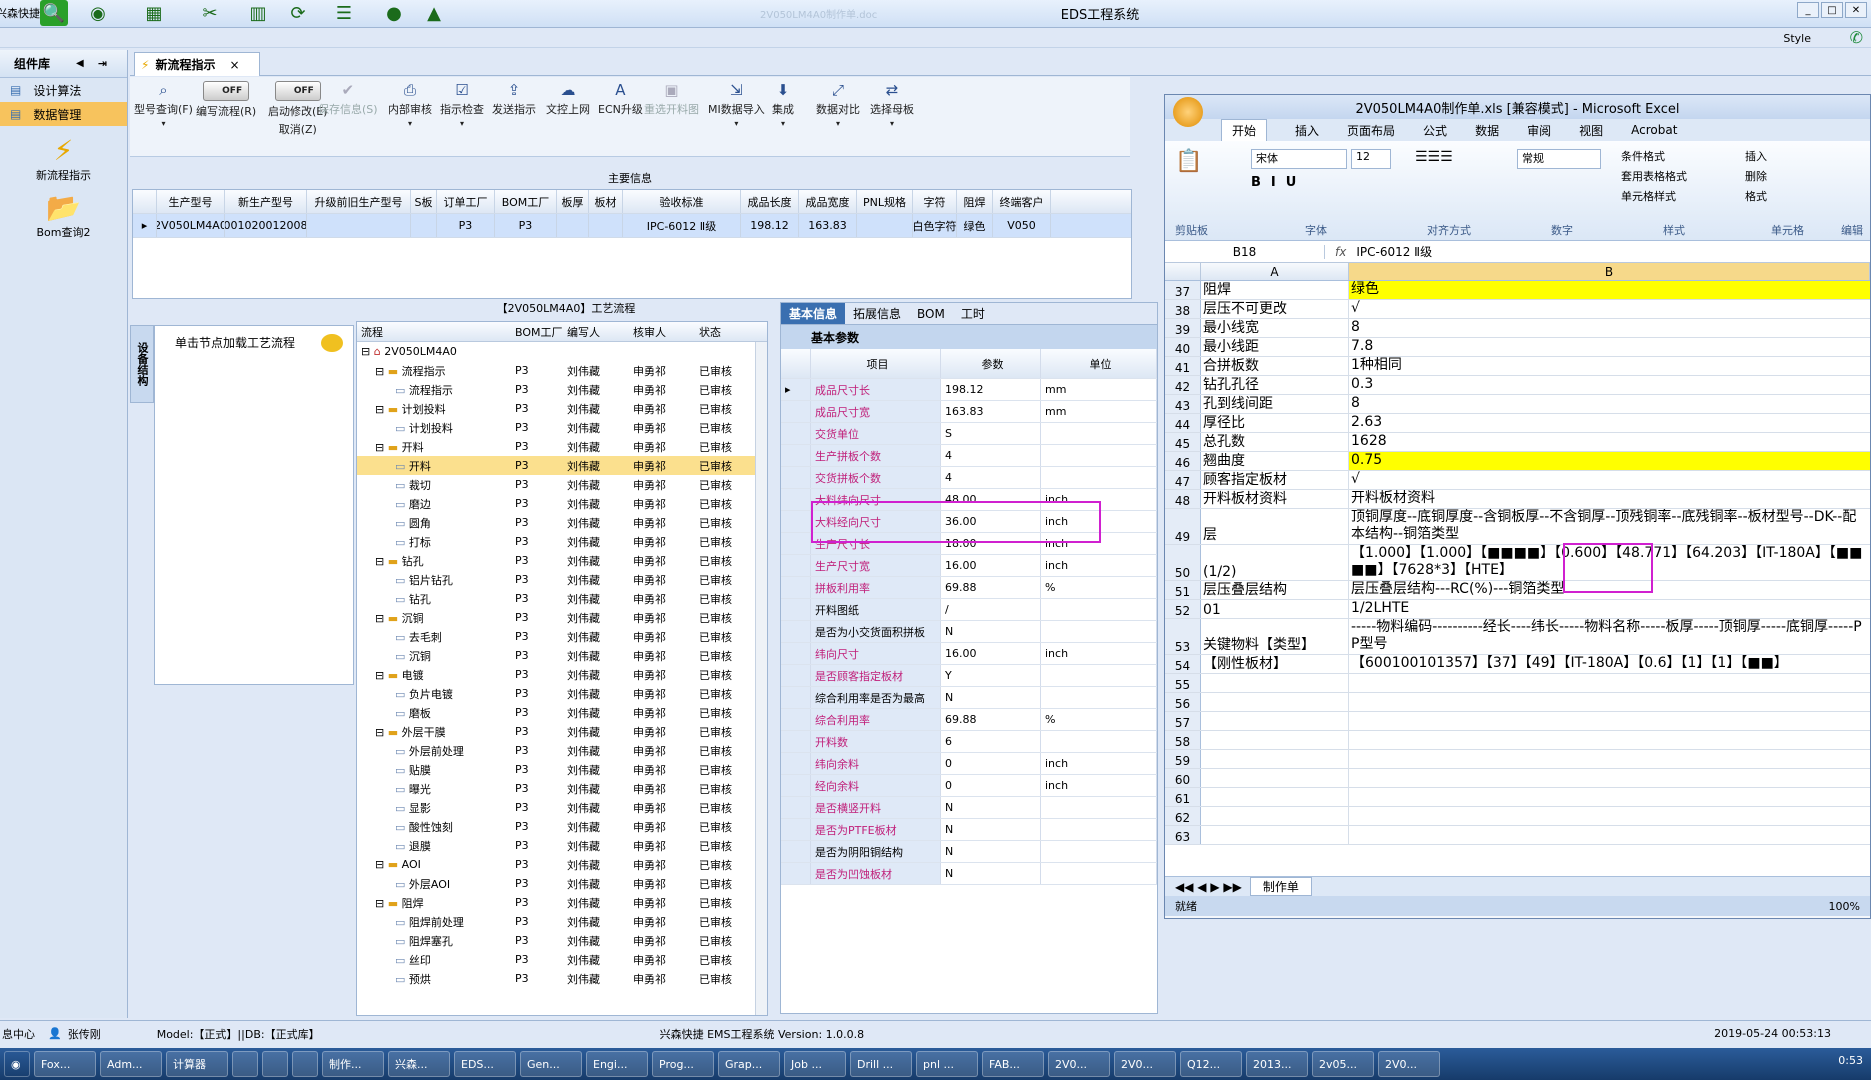 The image size is (1871, 1080). What do you see at coordinates (63, 114) in the screenshot?
I see `sidebar-item-data-management: ▤ 数据管理` at bounding box center [63, 114].